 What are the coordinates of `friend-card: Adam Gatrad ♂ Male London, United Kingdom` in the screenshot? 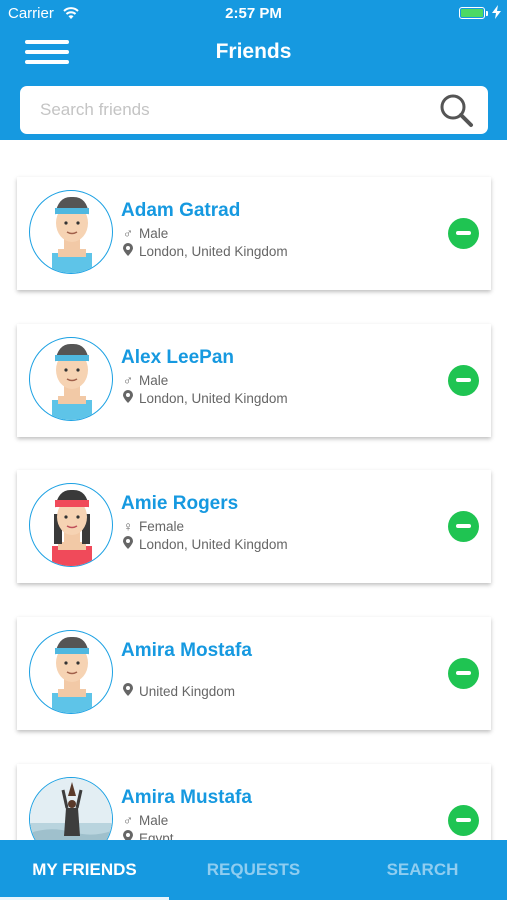 It's located at (254, 233).